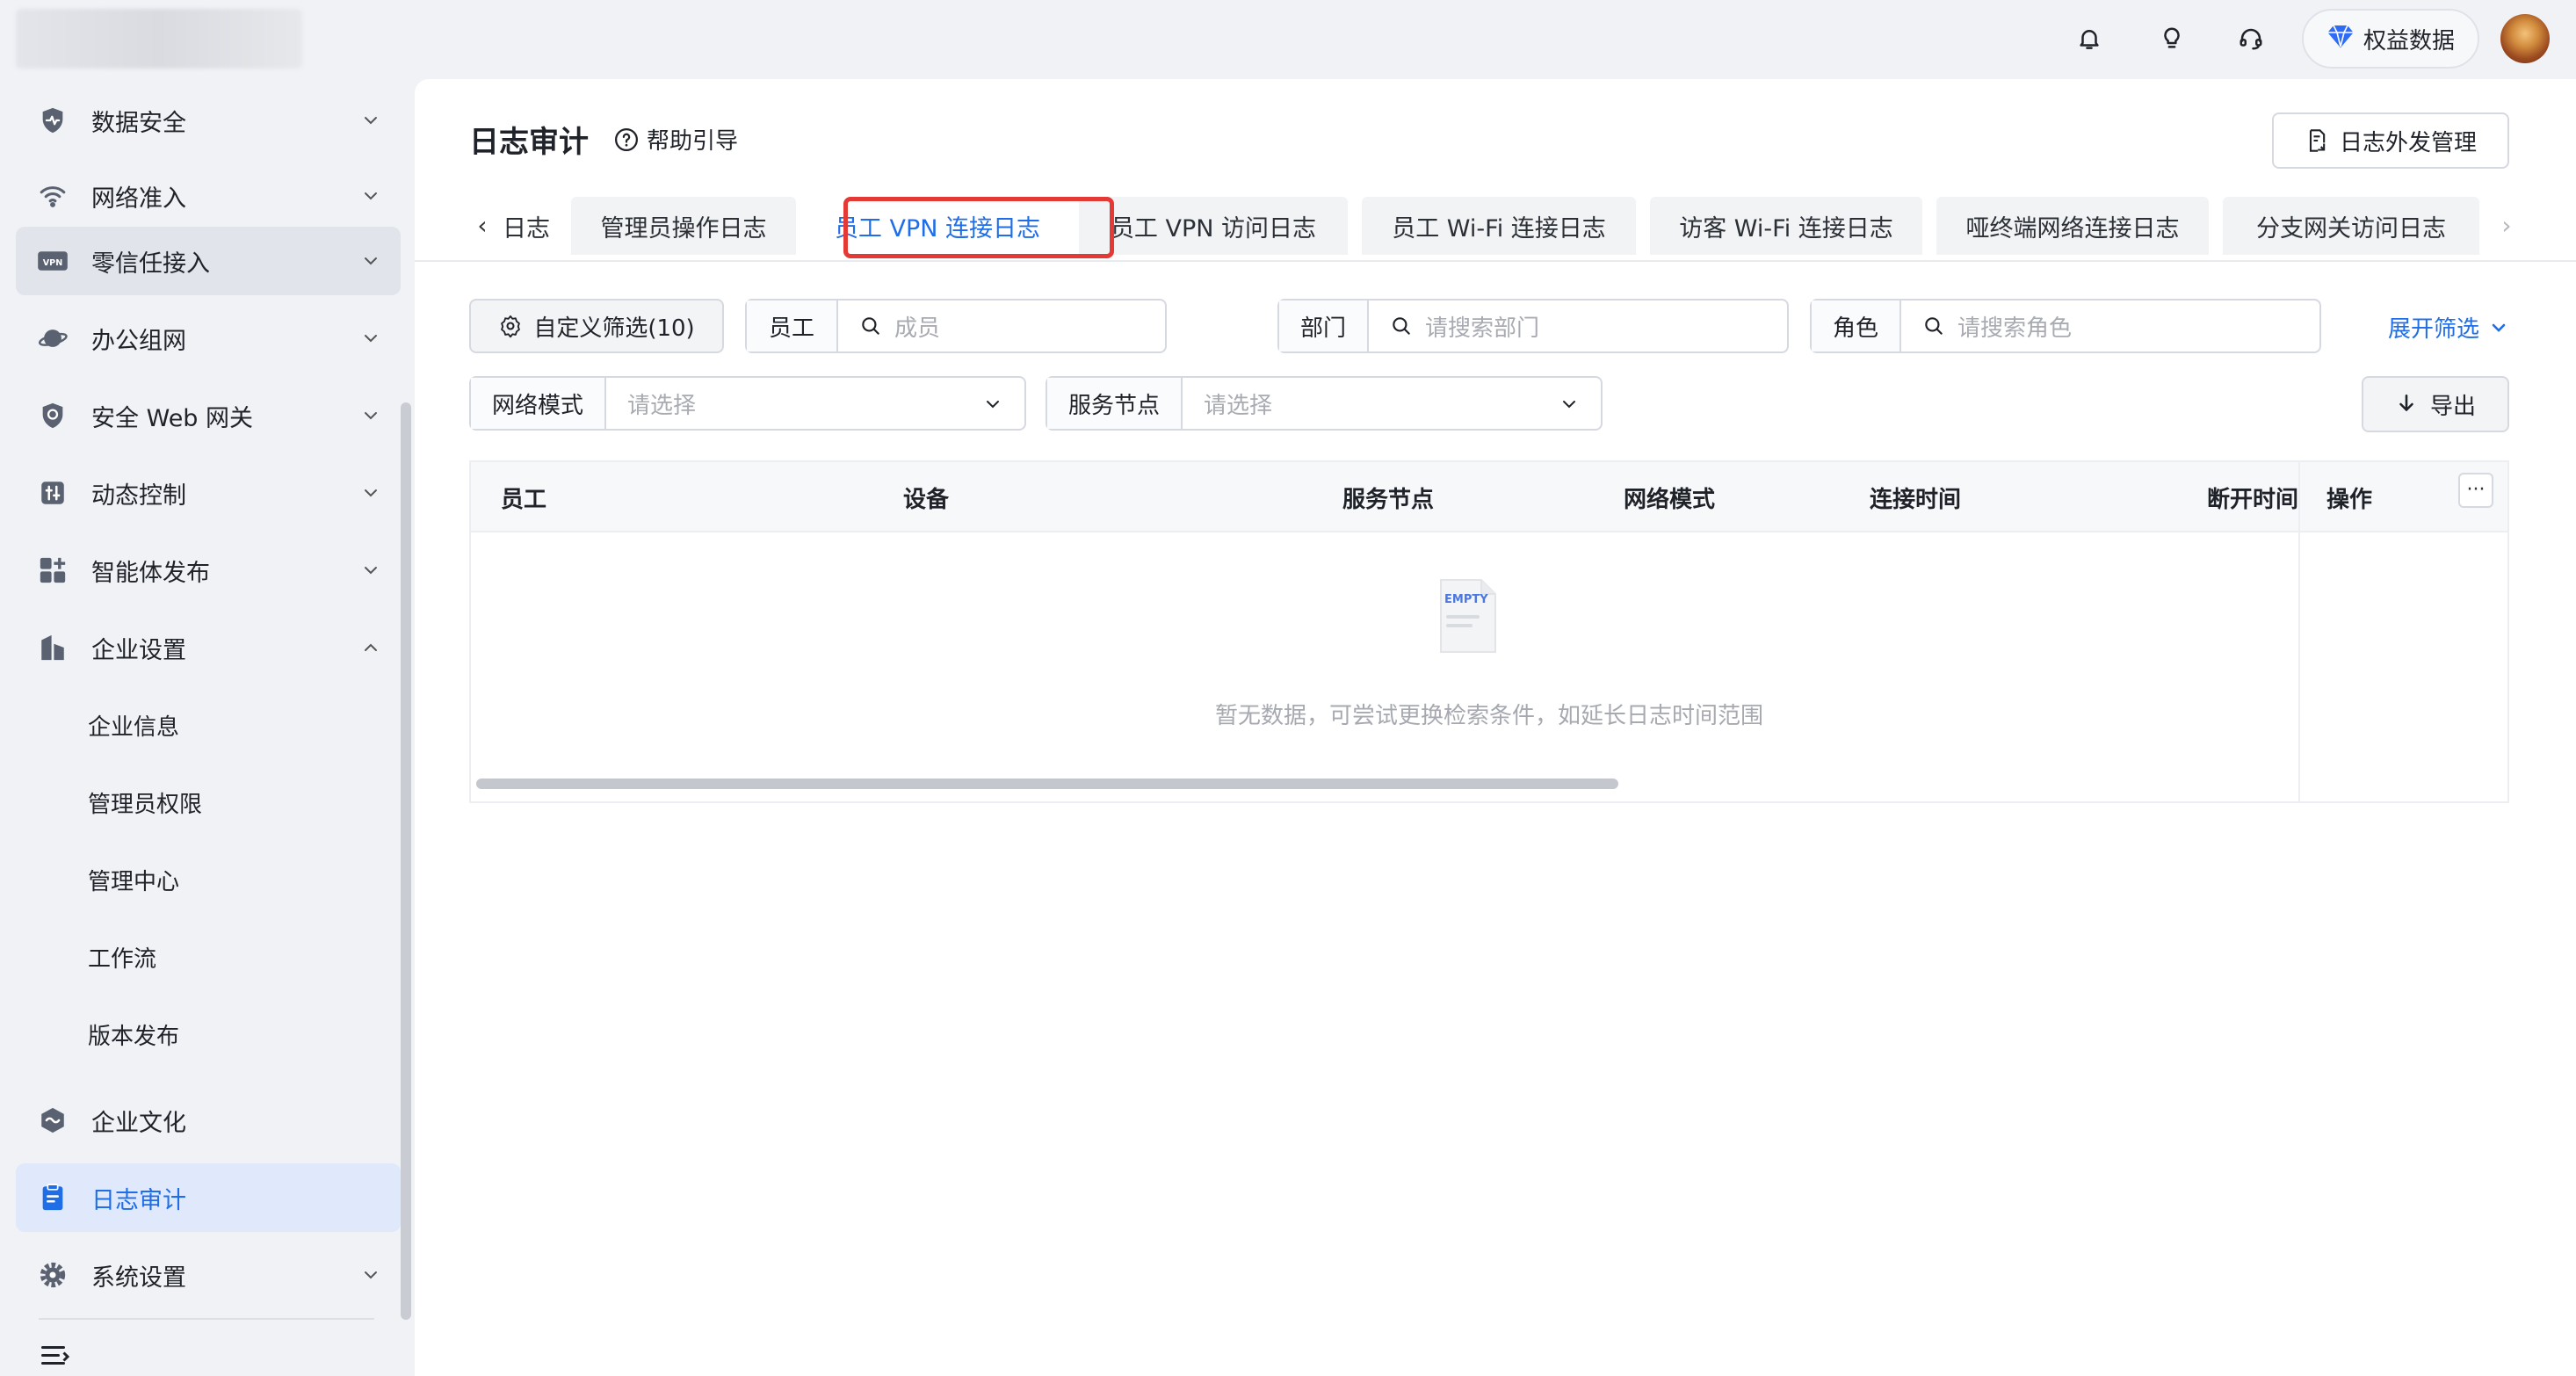  Describe the element at coordinates (1915, 497) in the screenshot. I see `column-header-connect-time: 连接时间` at that location.